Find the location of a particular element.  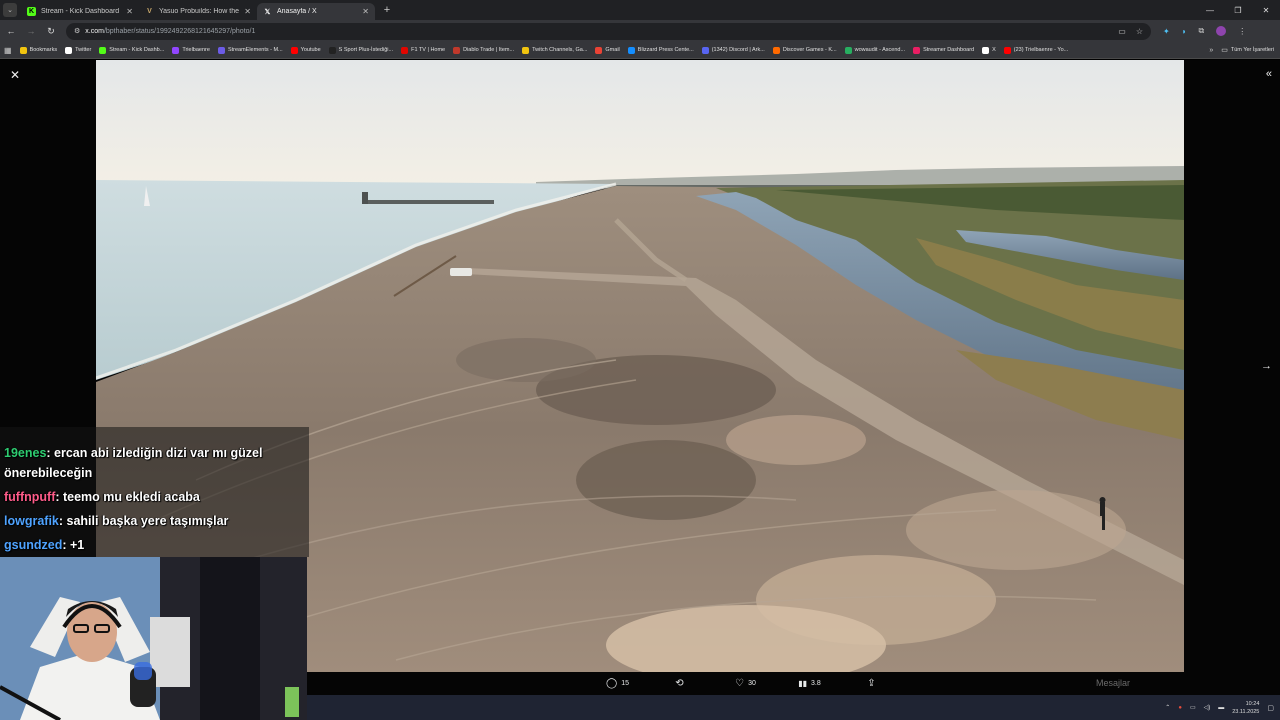

url-host: x.com is located at coordinates (94, 31).